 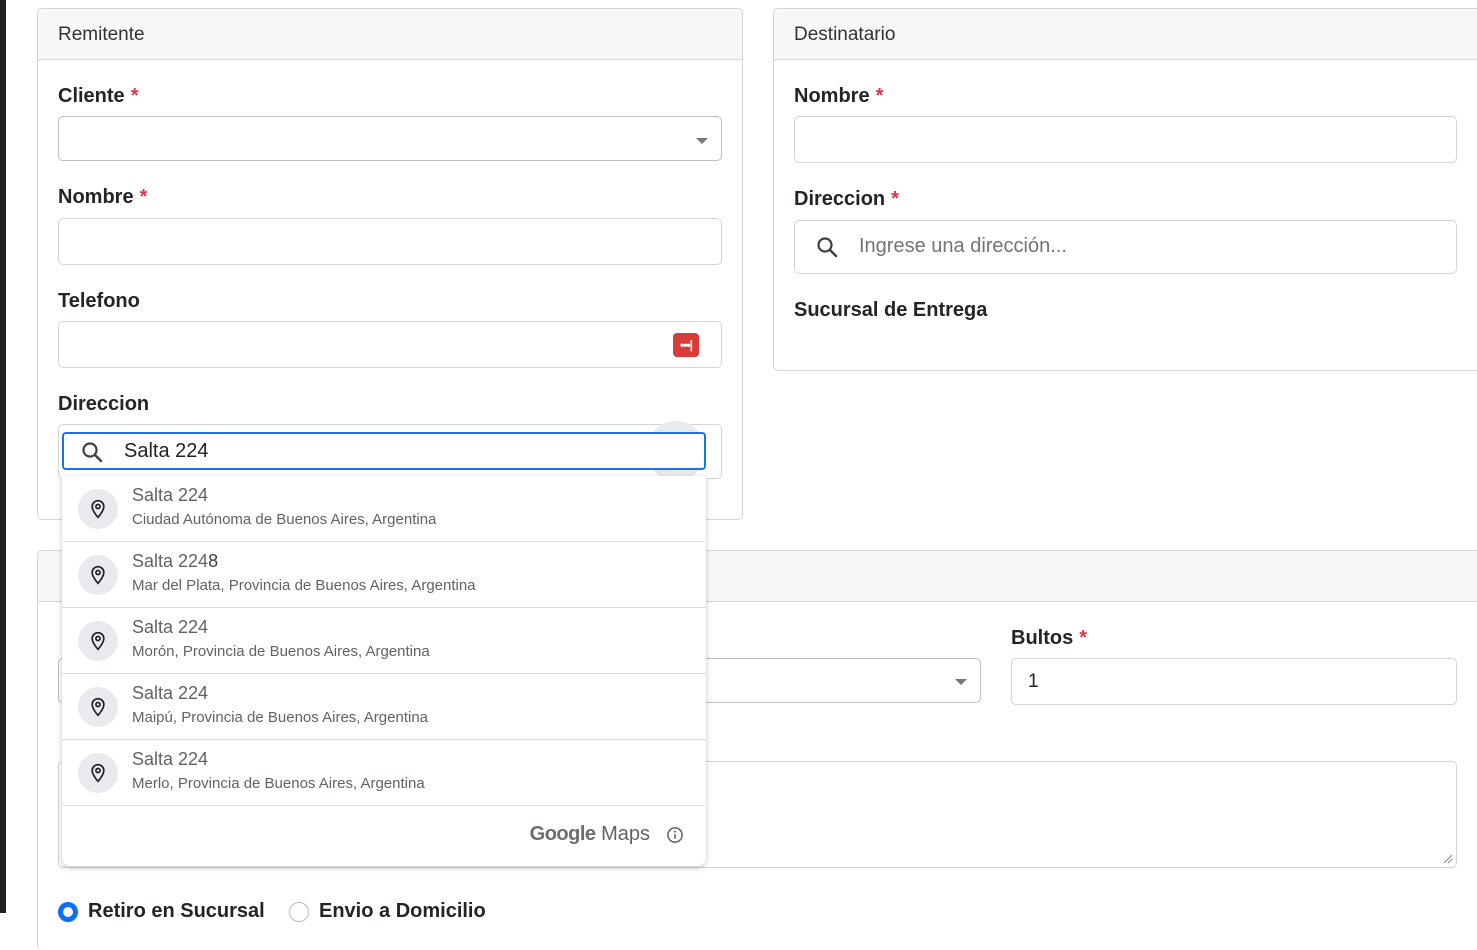 I want to click on radio-envio-domicilio, so click(x=299, y=912).